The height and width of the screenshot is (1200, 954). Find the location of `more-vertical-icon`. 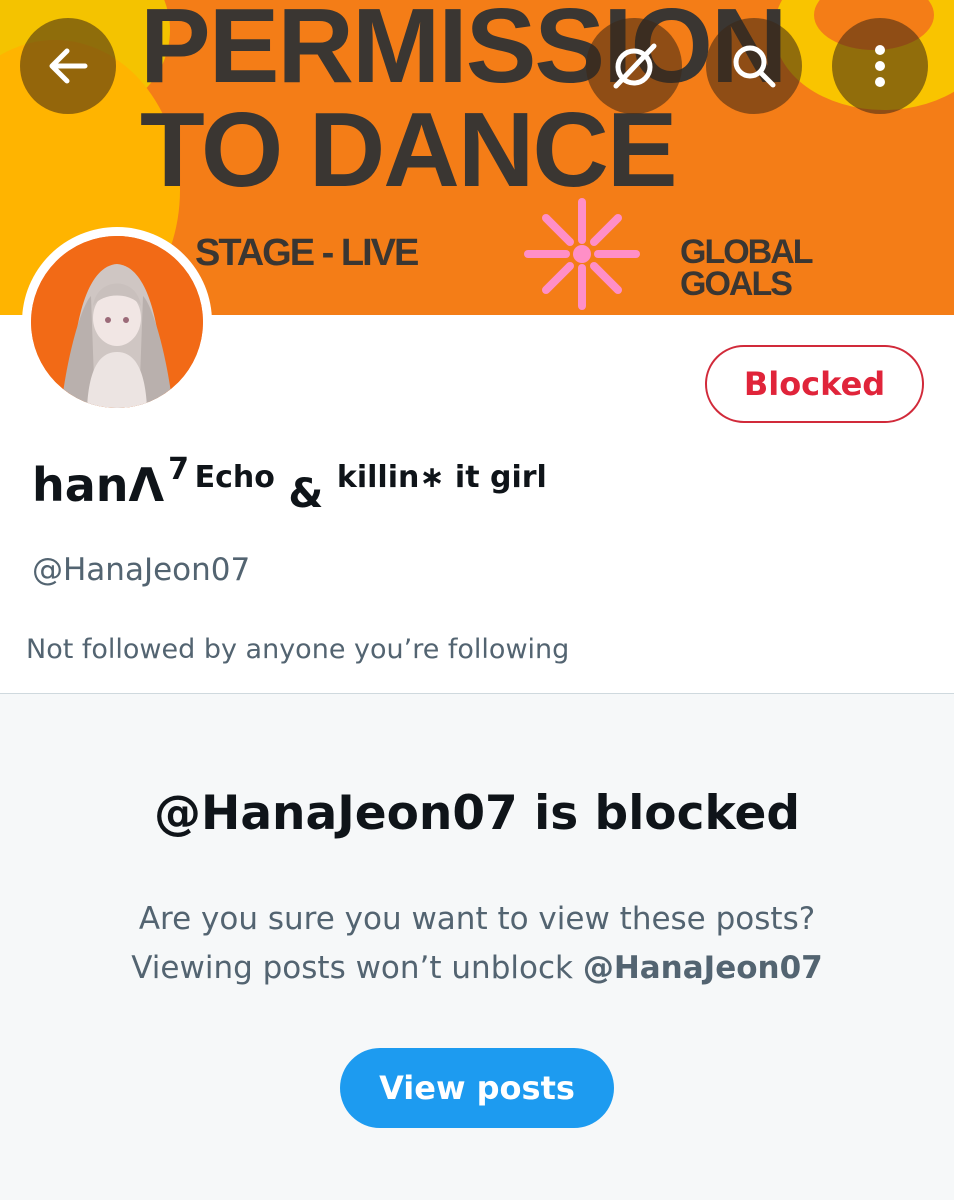

more-vertical-icon is located at coordinates (880, 66).